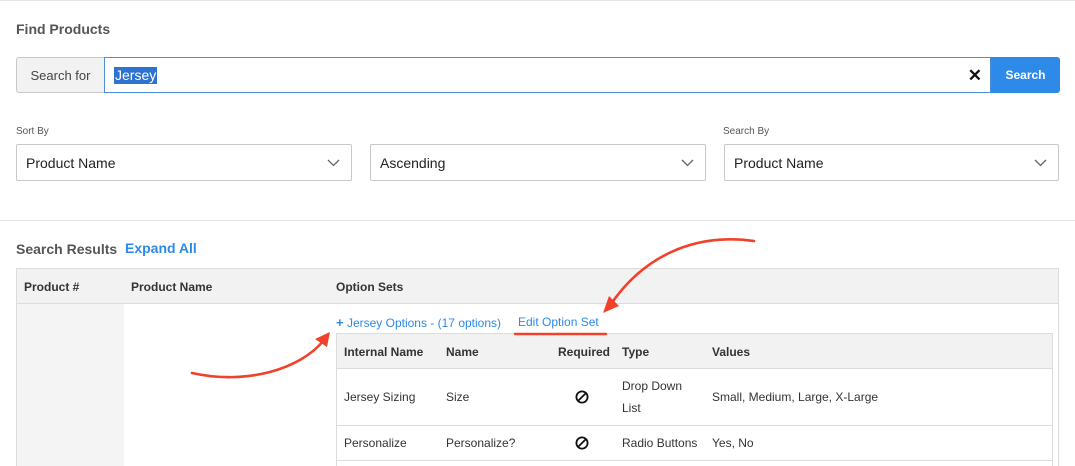  Describe the element at coordinates (733, 443) in the screenshot. I see `values-cell: Yes, No` at that location.